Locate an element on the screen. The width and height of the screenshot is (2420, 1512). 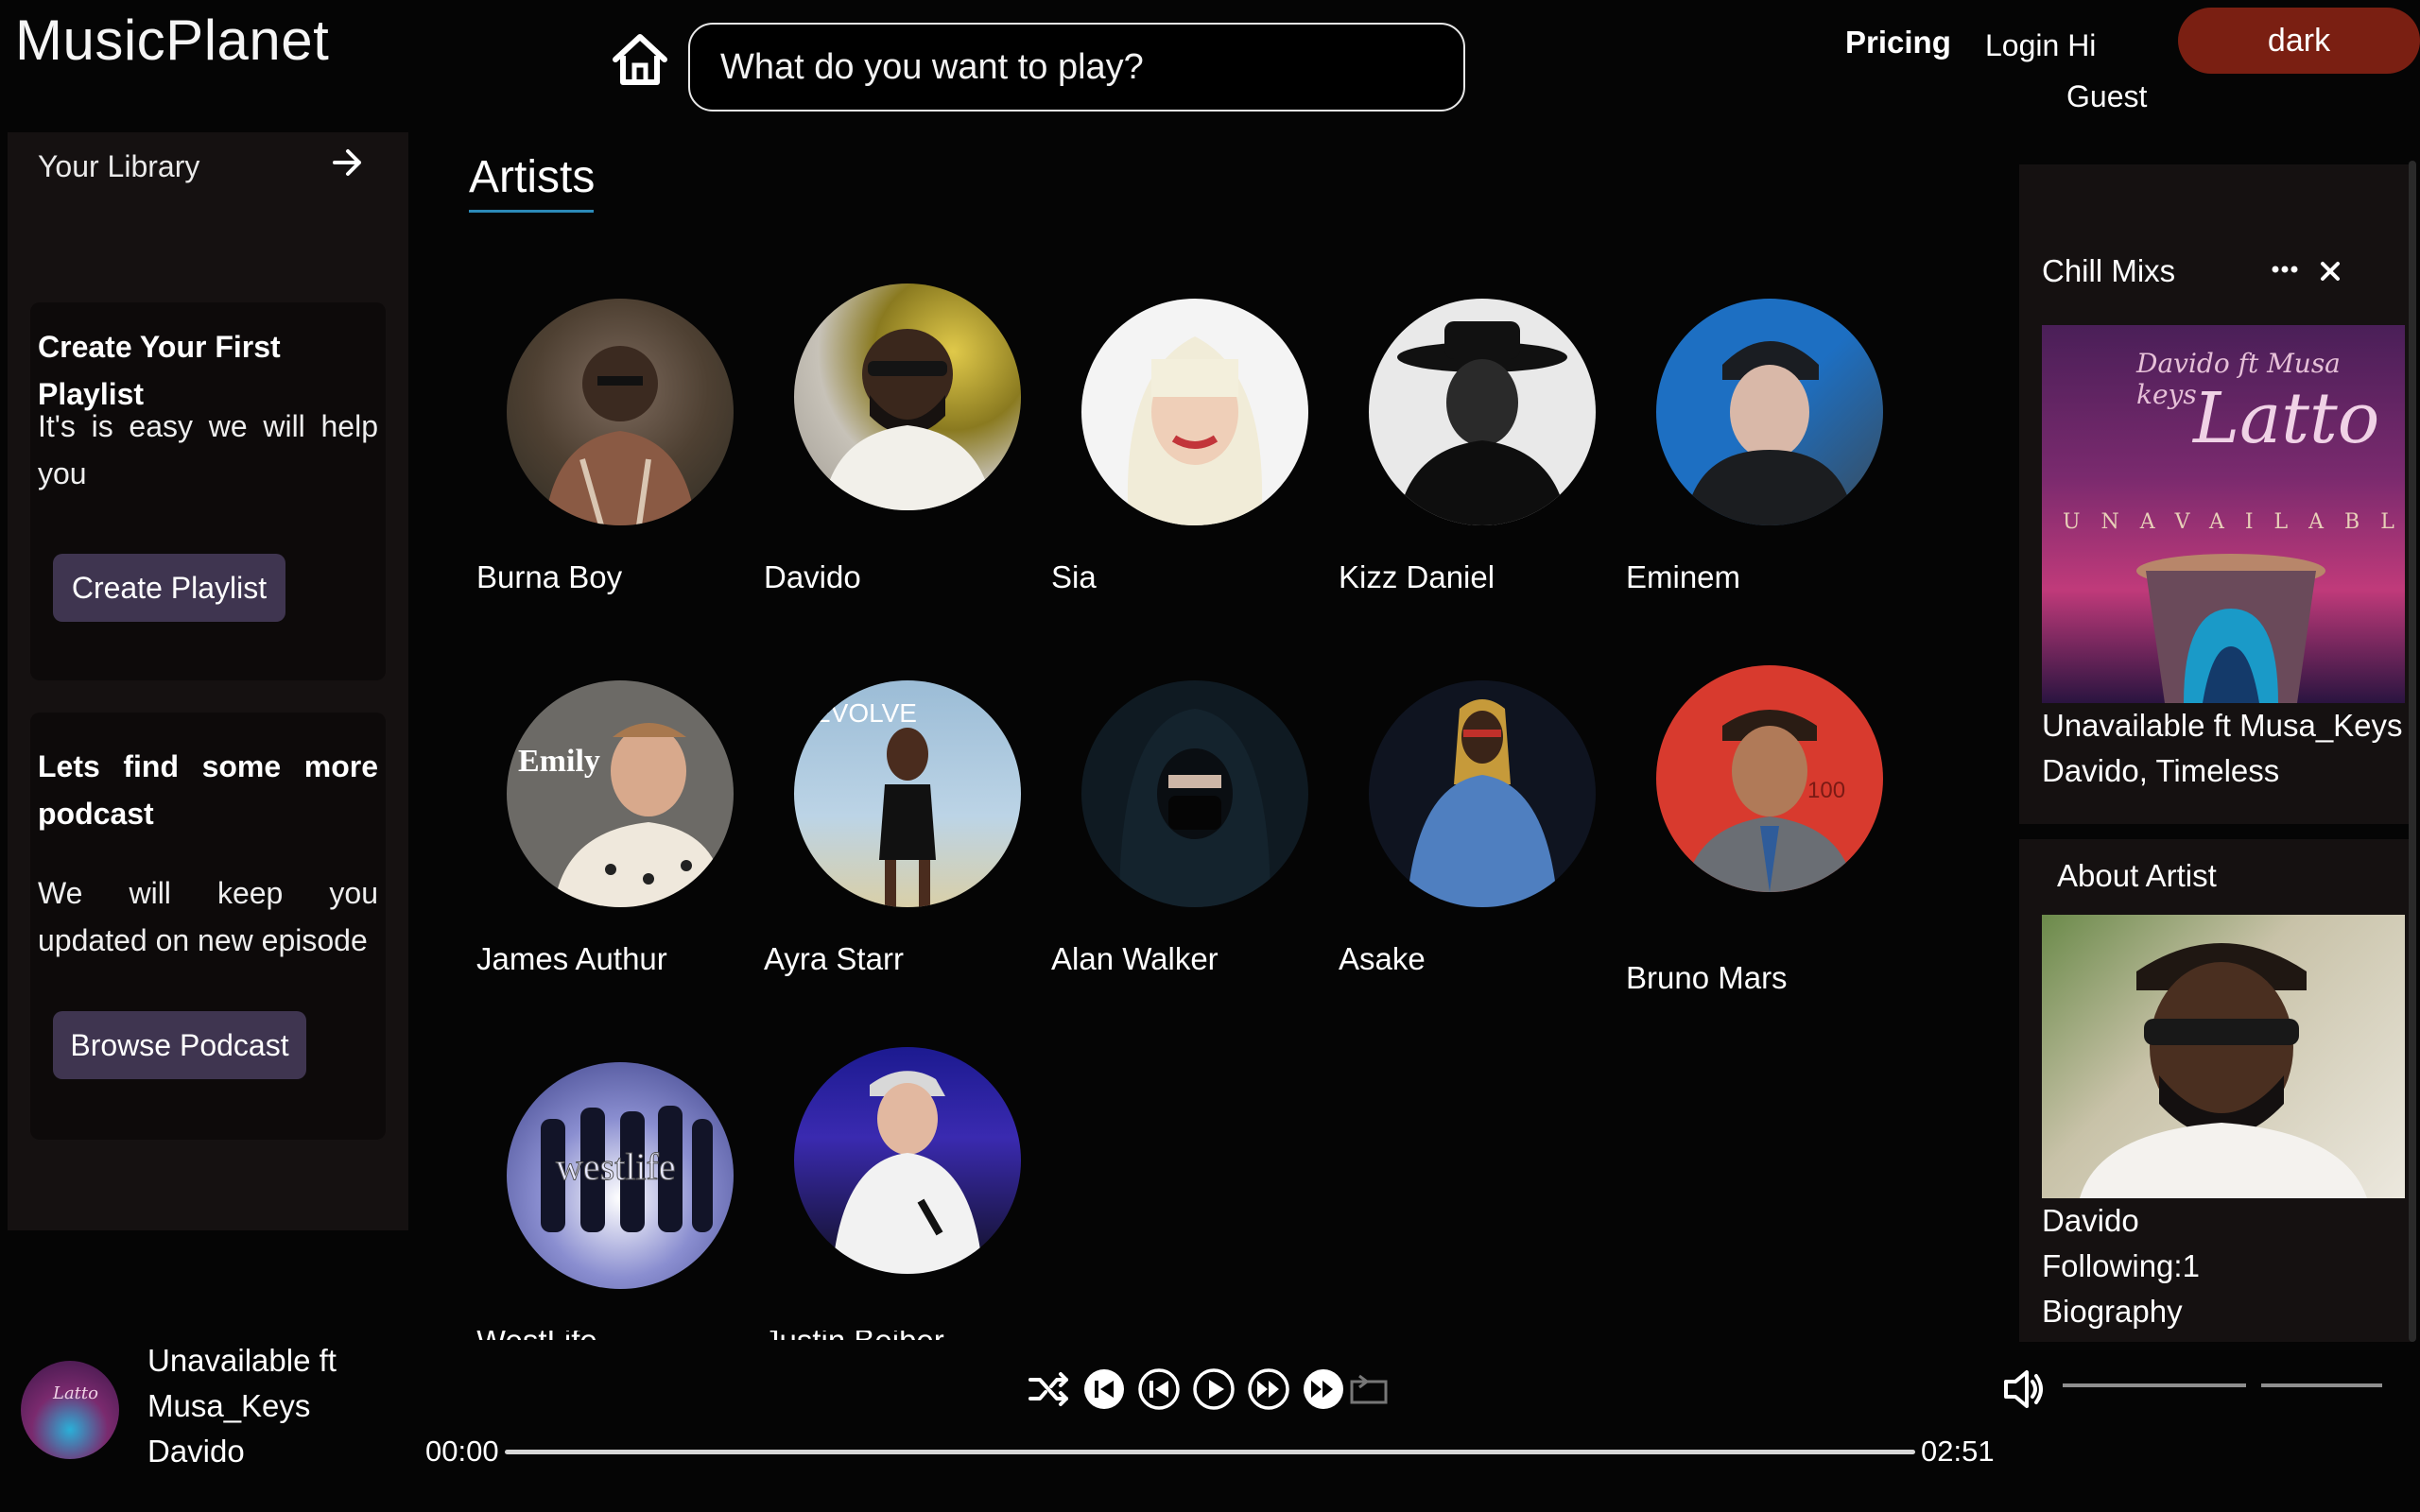
close-icon is located at coordinates (2330, 271).